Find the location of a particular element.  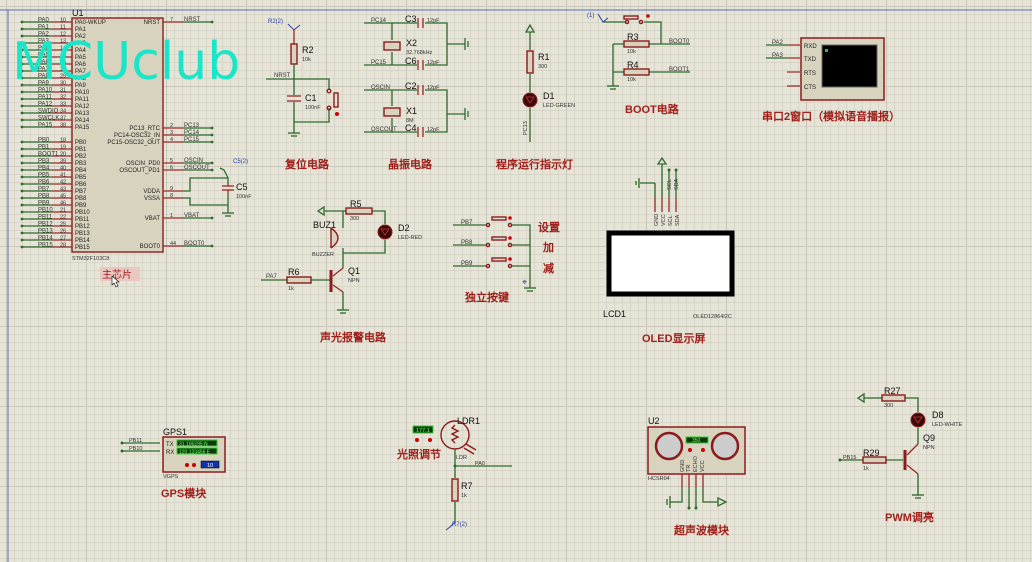

u1-pin-net: PB3 is located at coordinates (44, 162).